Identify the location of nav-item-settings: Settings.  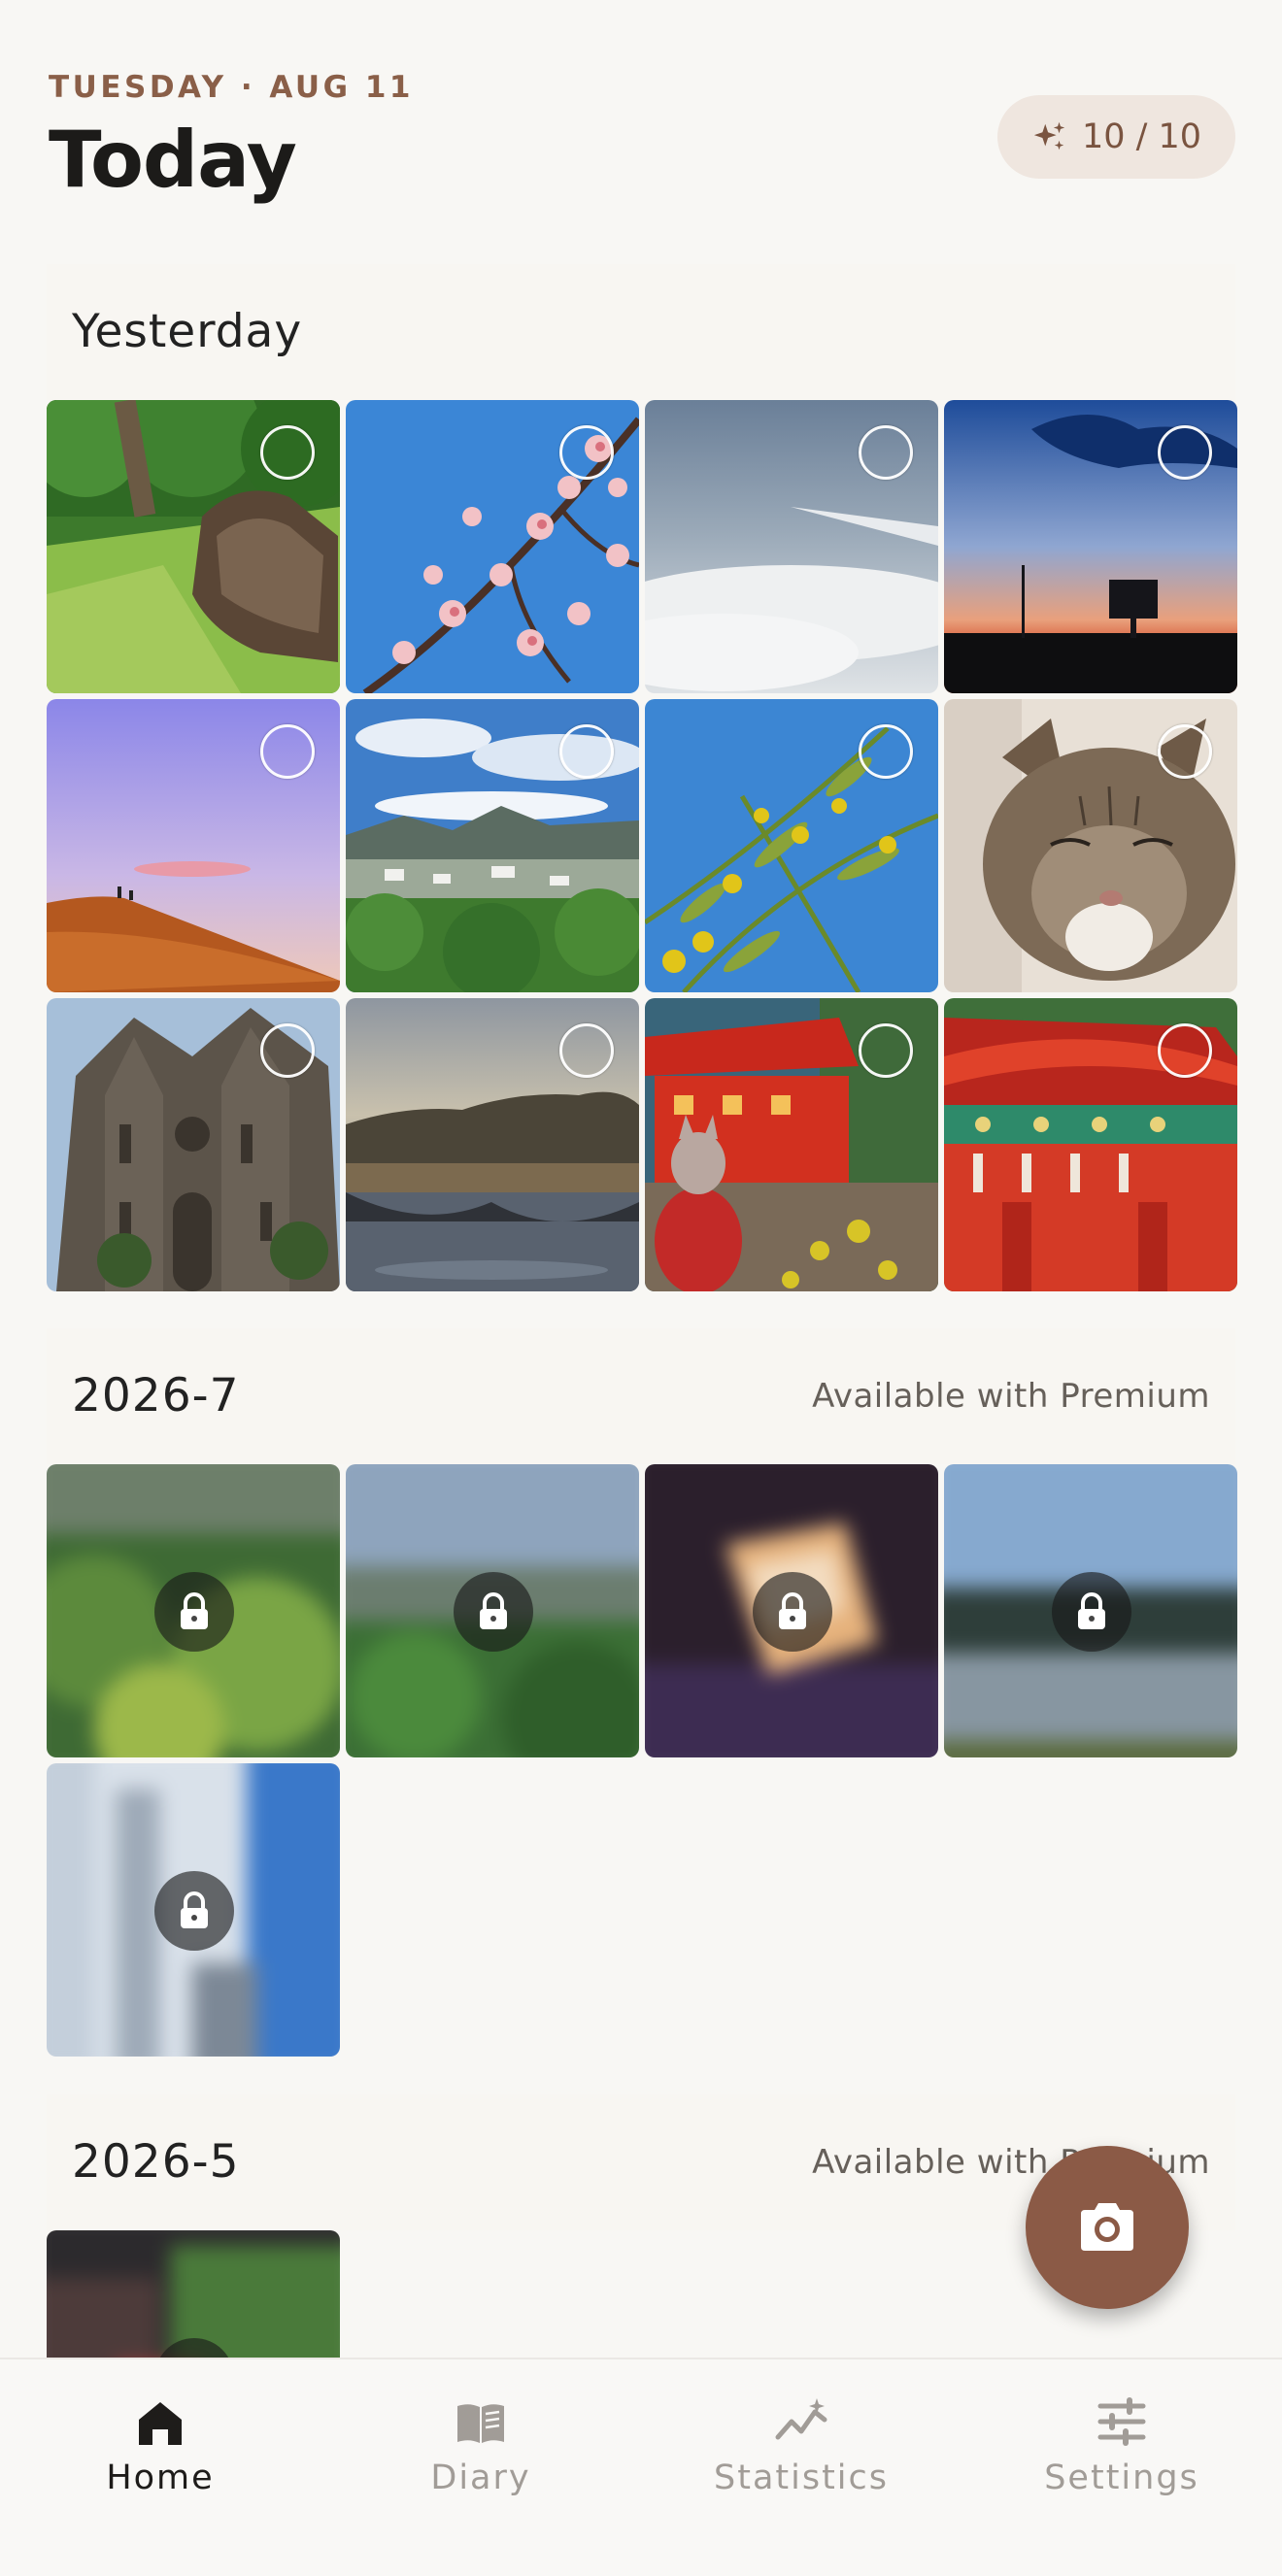
(1122, 2432).